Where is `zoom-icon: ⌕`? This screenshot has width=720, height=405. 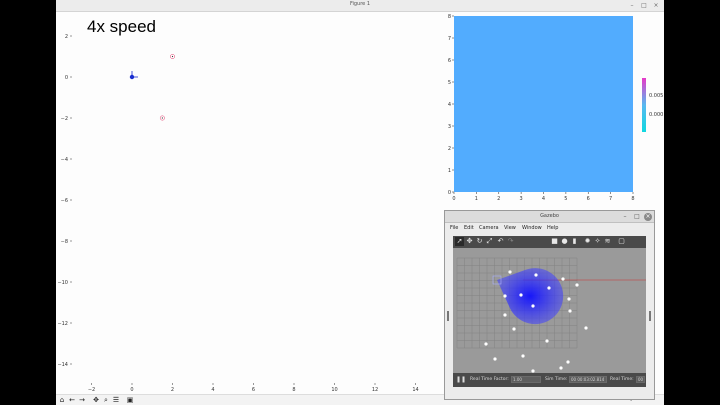
zoom-icon: ⌕ is located at coordinates (106, 400).